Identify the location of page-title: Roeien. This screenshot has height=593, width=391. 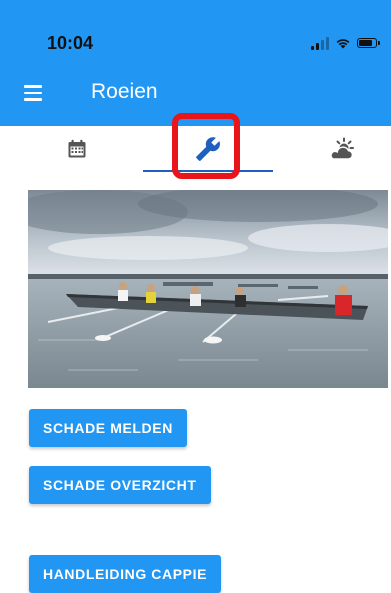
(124, 91).